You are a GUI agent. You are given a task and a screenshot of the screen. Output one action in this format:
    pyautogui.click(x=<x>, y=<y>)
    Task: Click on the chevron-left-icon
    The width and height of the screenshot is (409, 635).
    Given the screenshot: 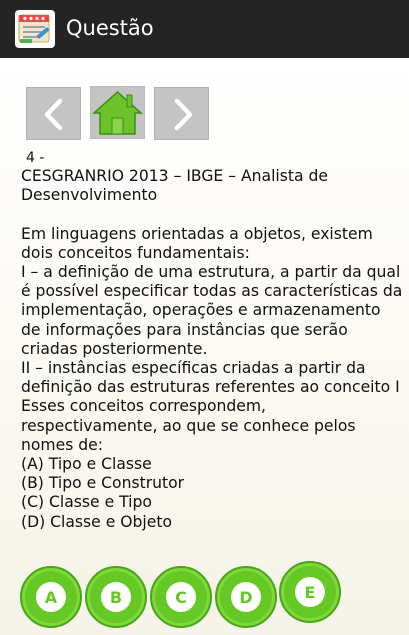 What is the action you would take?
    pyautogui.click(x=53, y=114)
    